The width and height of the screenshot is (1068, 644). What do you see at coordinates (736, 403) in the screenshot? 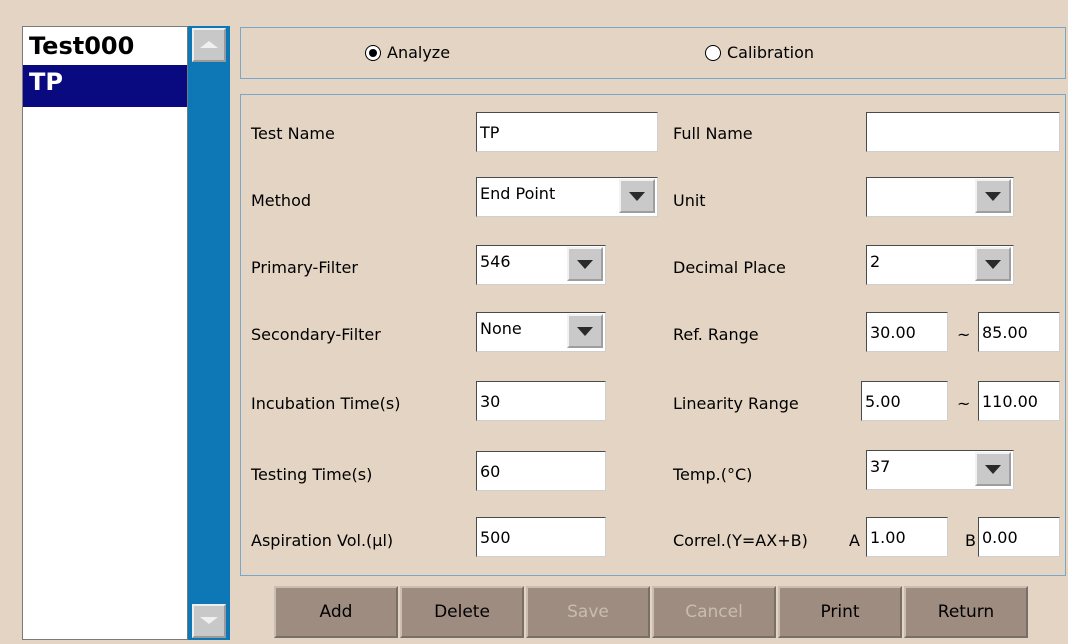
I see `linearity-range-label: Linearity Range` at bounding box center [736, 403].